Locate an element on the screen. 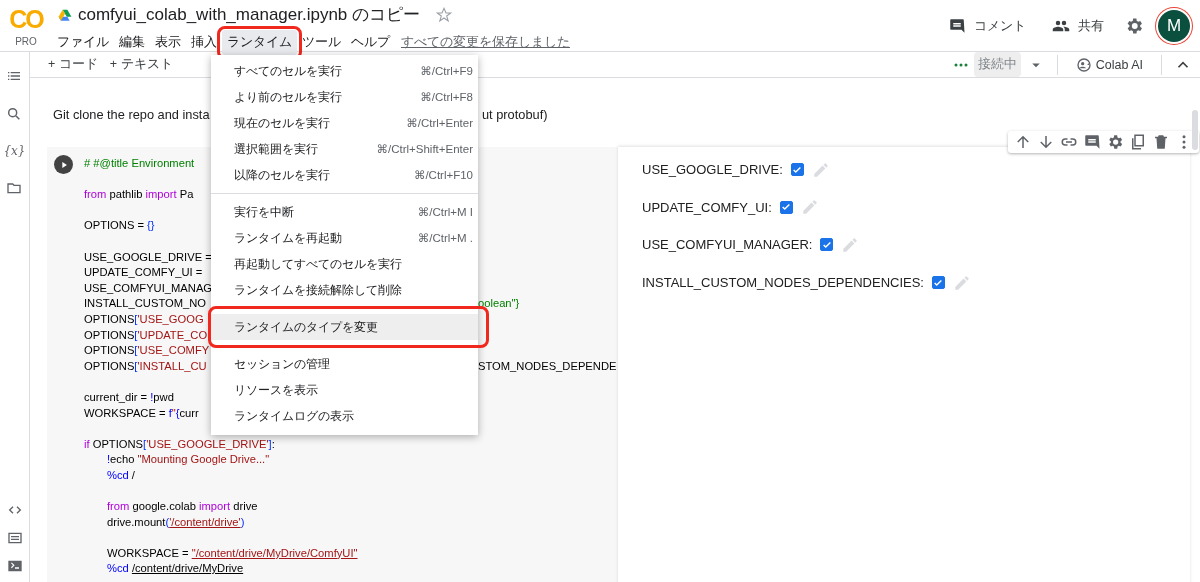 This screenshot has width=1200, height=582. menu-item: ランタイムを接続解除して削除 is located at coordinates (344, 290).